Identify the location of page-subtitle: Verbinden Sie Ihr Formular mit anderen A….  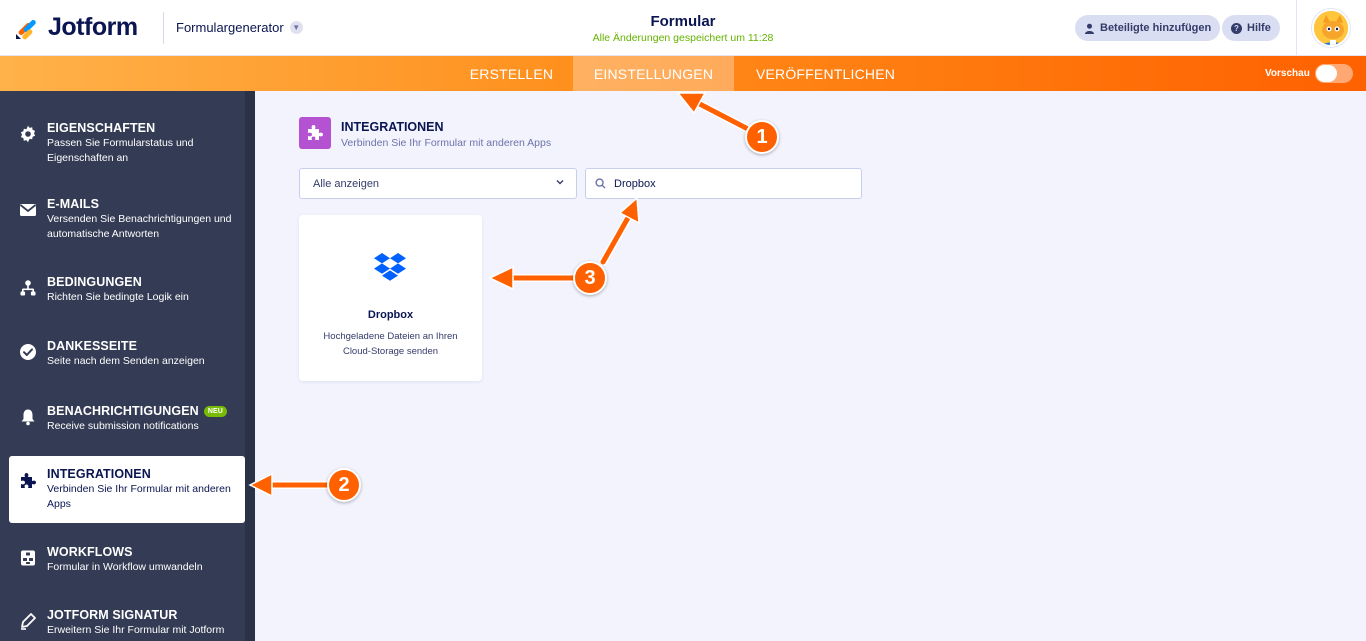
(446, 143).